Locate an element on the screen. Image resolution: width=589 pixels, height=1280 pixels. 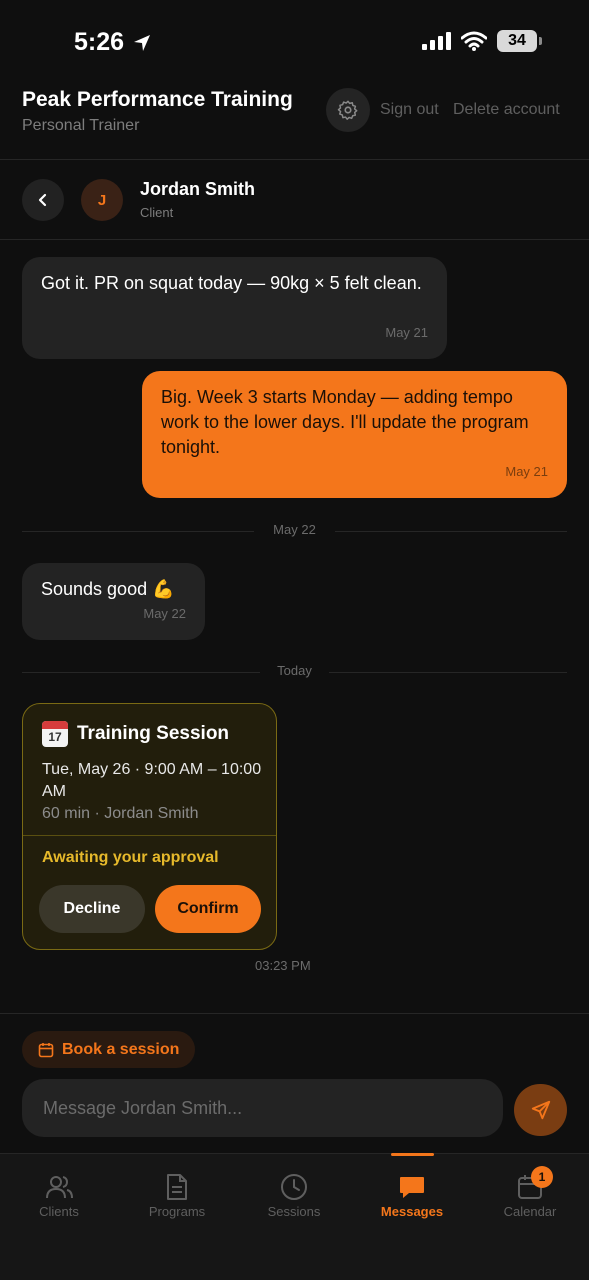
clock-text: 5:26 is located at coordinates (99, 42).